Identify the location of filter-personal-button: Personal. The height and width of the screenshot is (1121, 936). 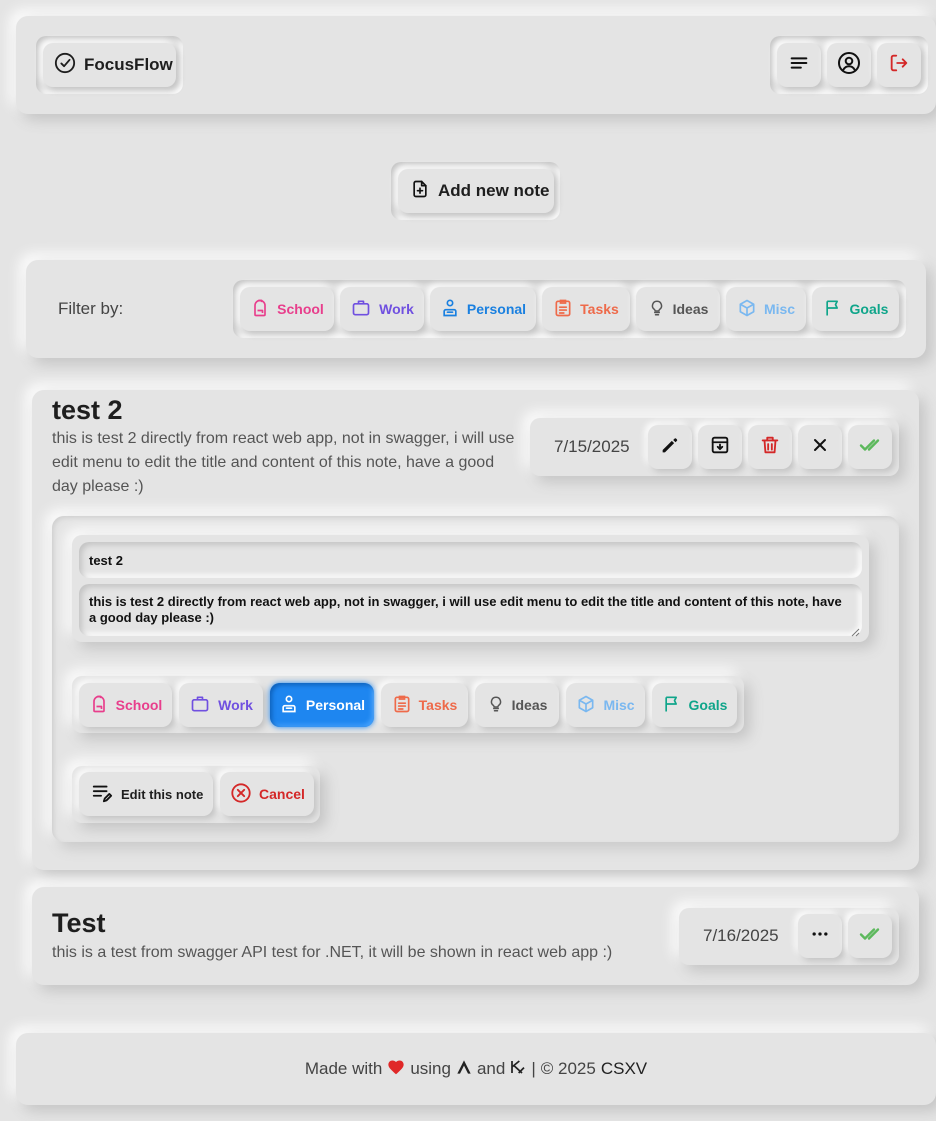
(483, 309).